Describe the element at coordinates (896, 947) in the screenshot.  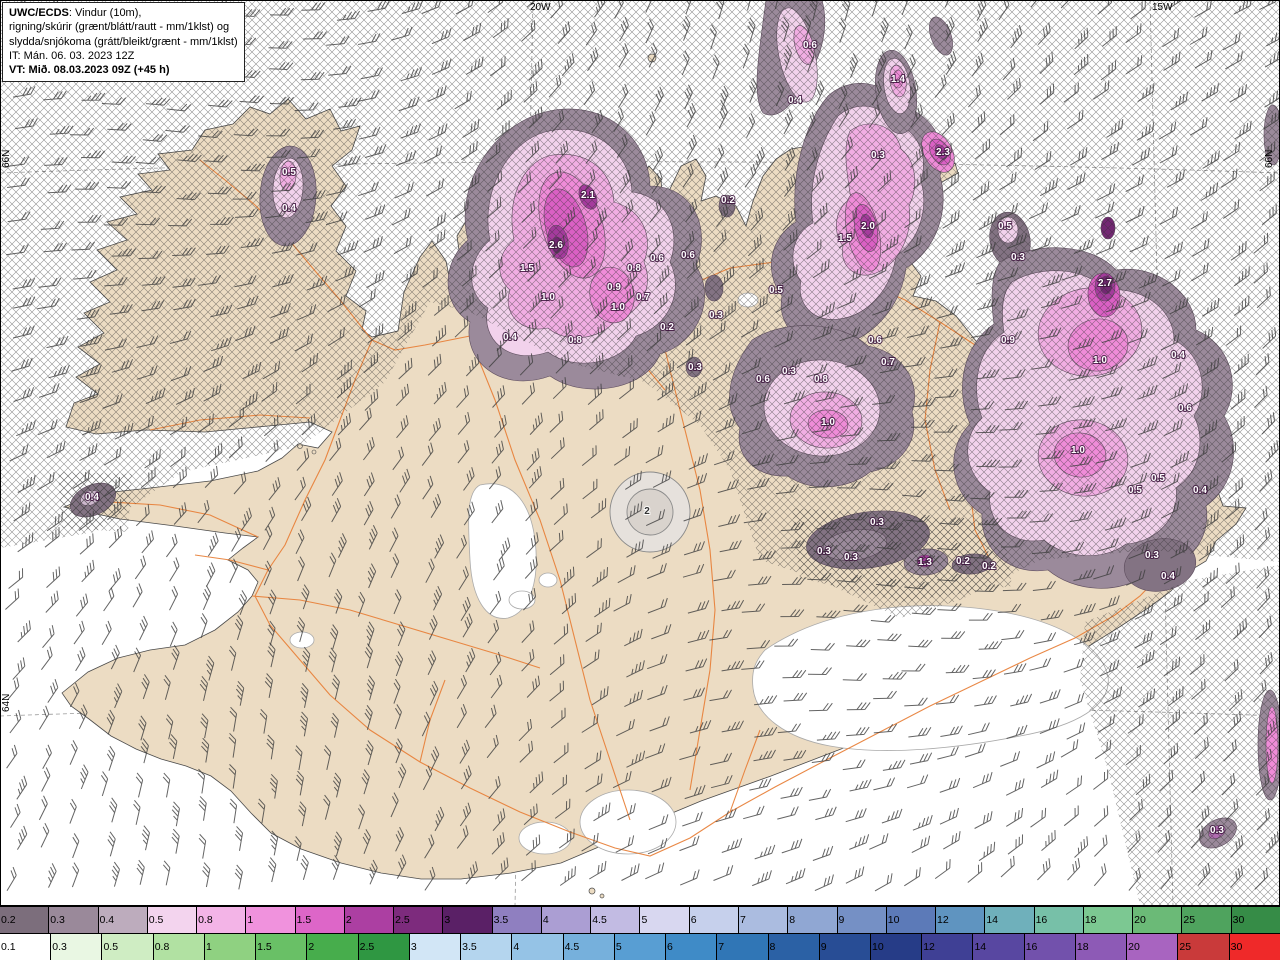
I see `rain-scale-segment: 10` at that location.